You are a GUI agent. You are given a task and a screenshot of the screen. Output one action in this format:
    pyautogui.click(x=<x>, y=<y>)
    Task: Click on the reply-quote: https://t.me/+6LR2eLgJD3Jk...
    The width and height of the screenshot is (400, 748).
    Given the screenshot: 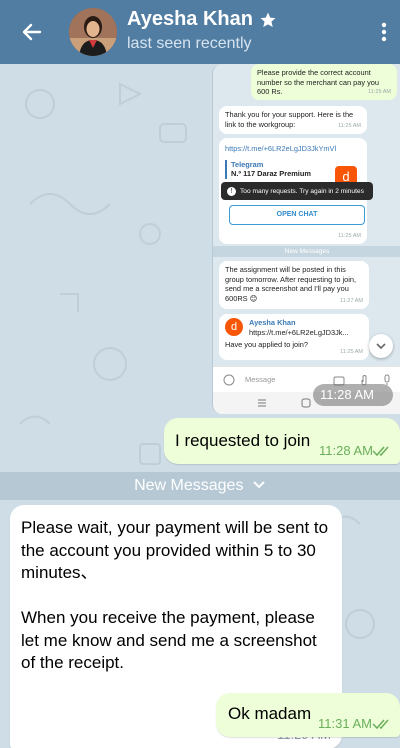 What is the action you would take?
    pyautogui.click(x=299, y=332)
    